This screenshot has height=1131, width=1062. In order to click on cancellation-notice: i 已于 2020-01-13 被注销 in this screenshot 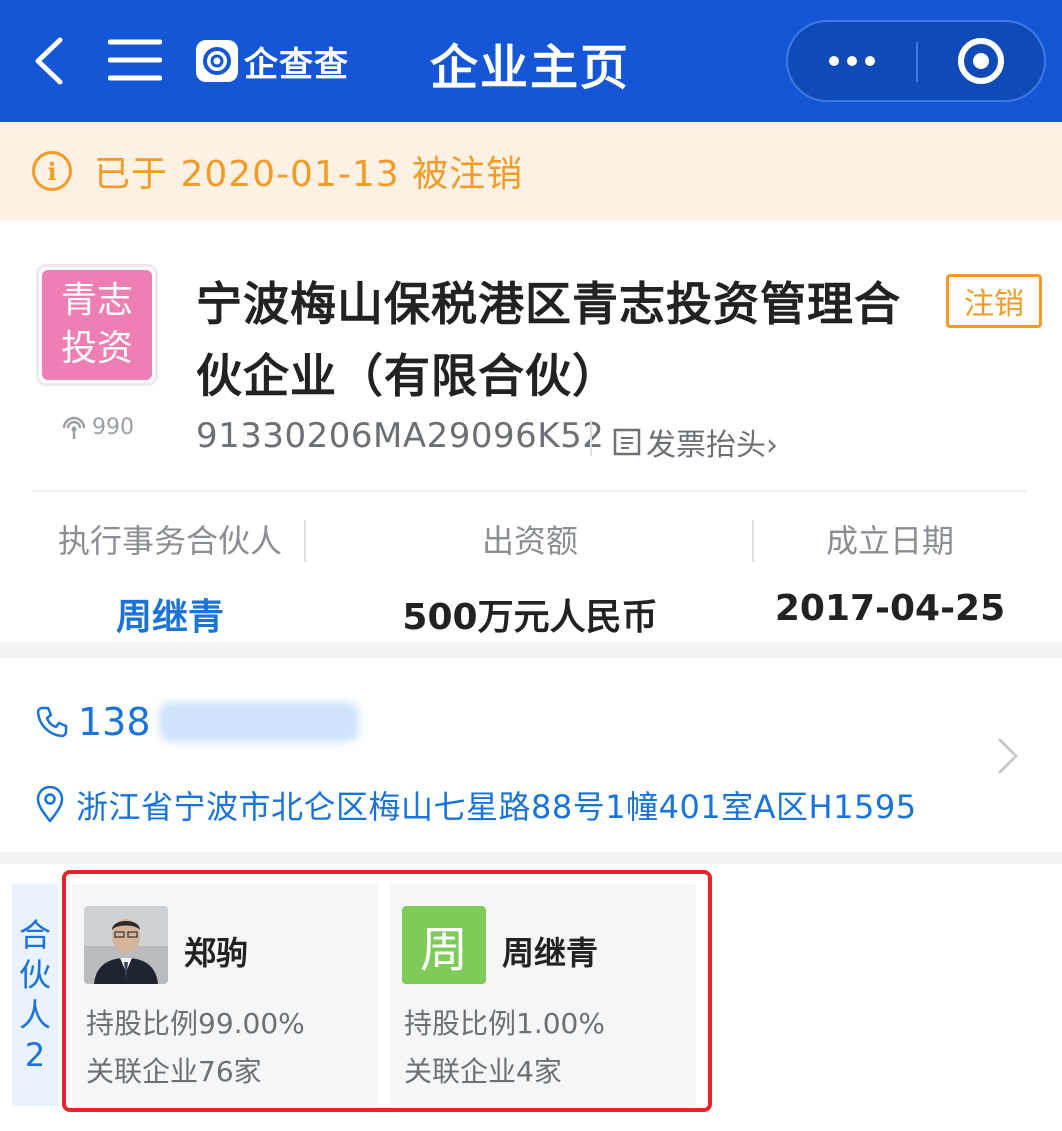, I will do `click(531, 171)`.